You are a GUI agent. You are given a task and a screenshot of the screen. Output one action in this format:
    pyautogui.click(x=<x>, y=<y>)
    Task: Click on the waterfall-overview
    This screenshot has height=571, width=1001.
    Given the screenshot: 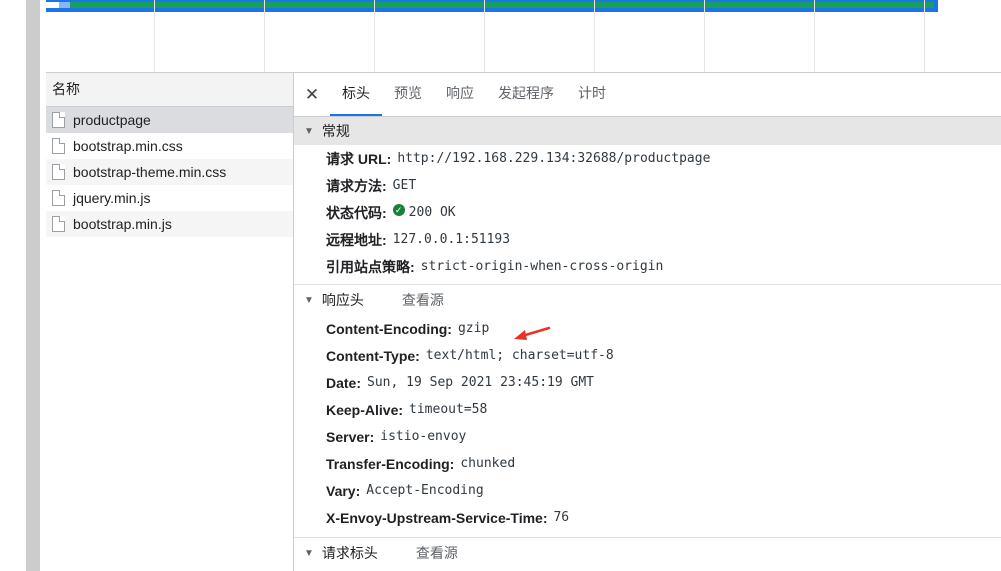 What is the action you would take?
    pyautogui.click(x=523, y=36)
    